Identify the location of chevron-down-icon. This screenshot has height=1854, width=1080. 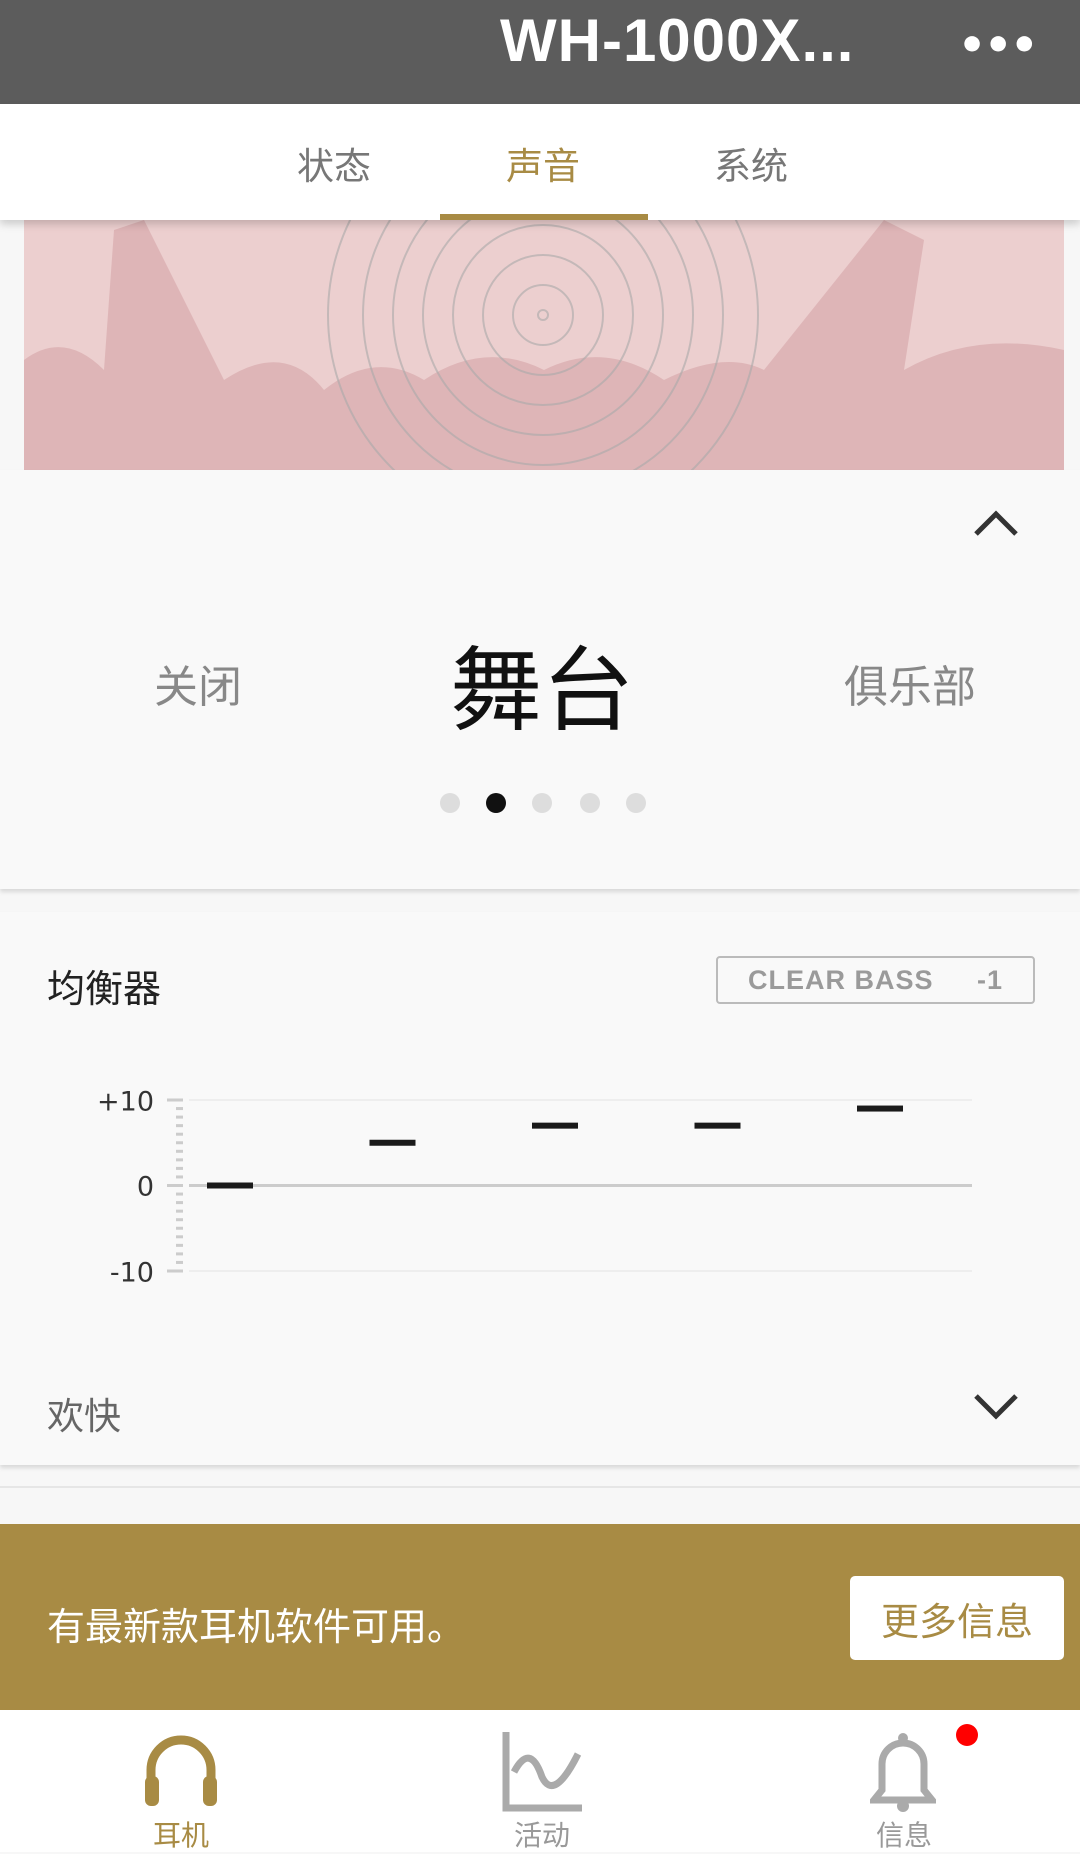
(996, 1407).